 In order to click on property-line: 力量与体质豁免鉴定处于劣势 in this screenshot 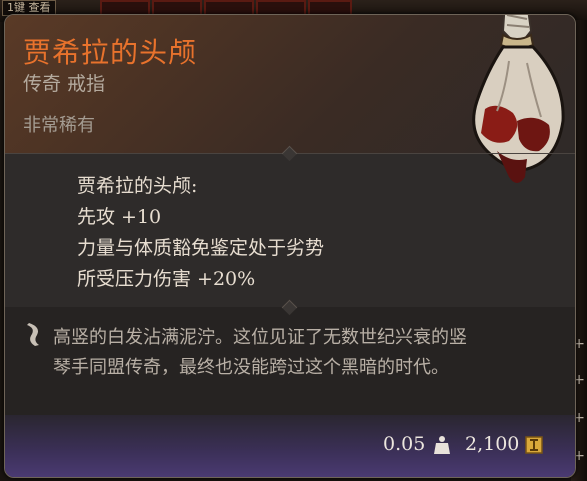, I will do `click(201, 248)`.